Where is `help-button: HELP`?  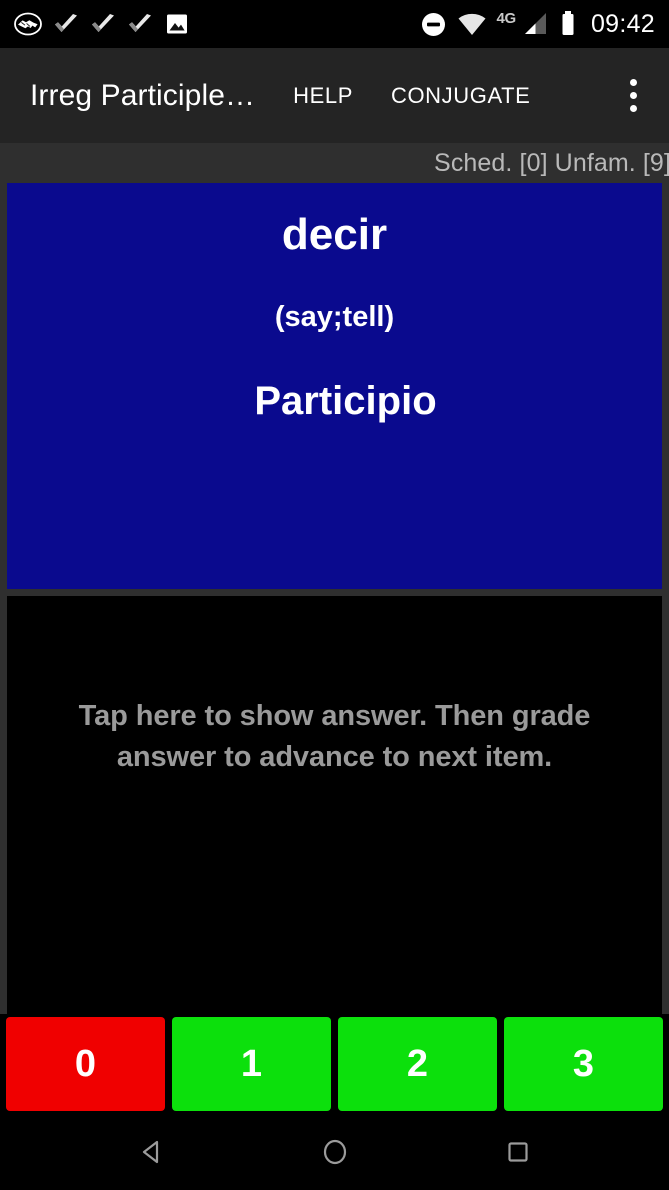 help-button: HELP is located at coordinates (323, 96).